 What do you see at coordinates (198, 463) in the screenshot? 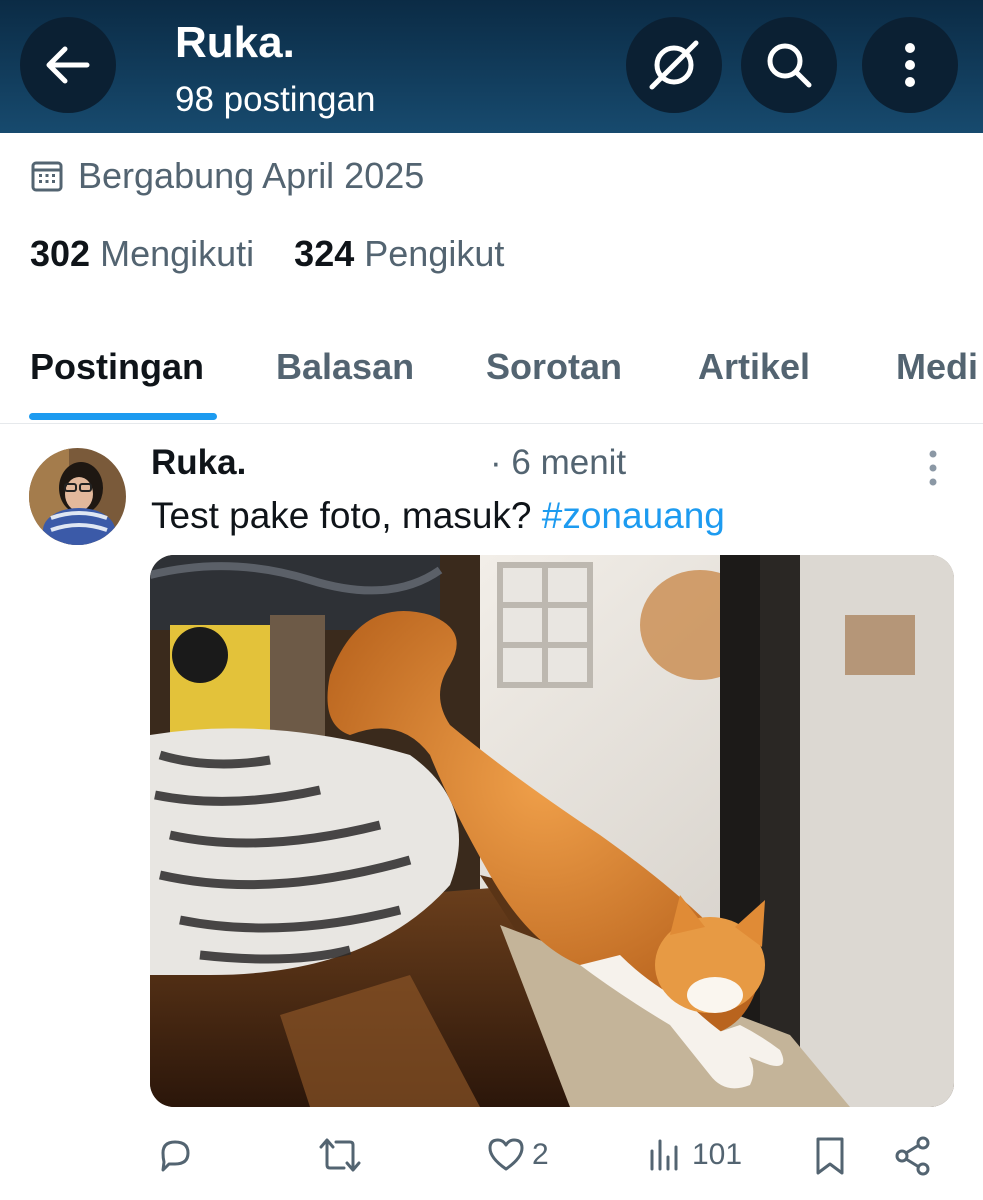
I see `post-author-name: Ruka.` at bounding box center [198, 463].